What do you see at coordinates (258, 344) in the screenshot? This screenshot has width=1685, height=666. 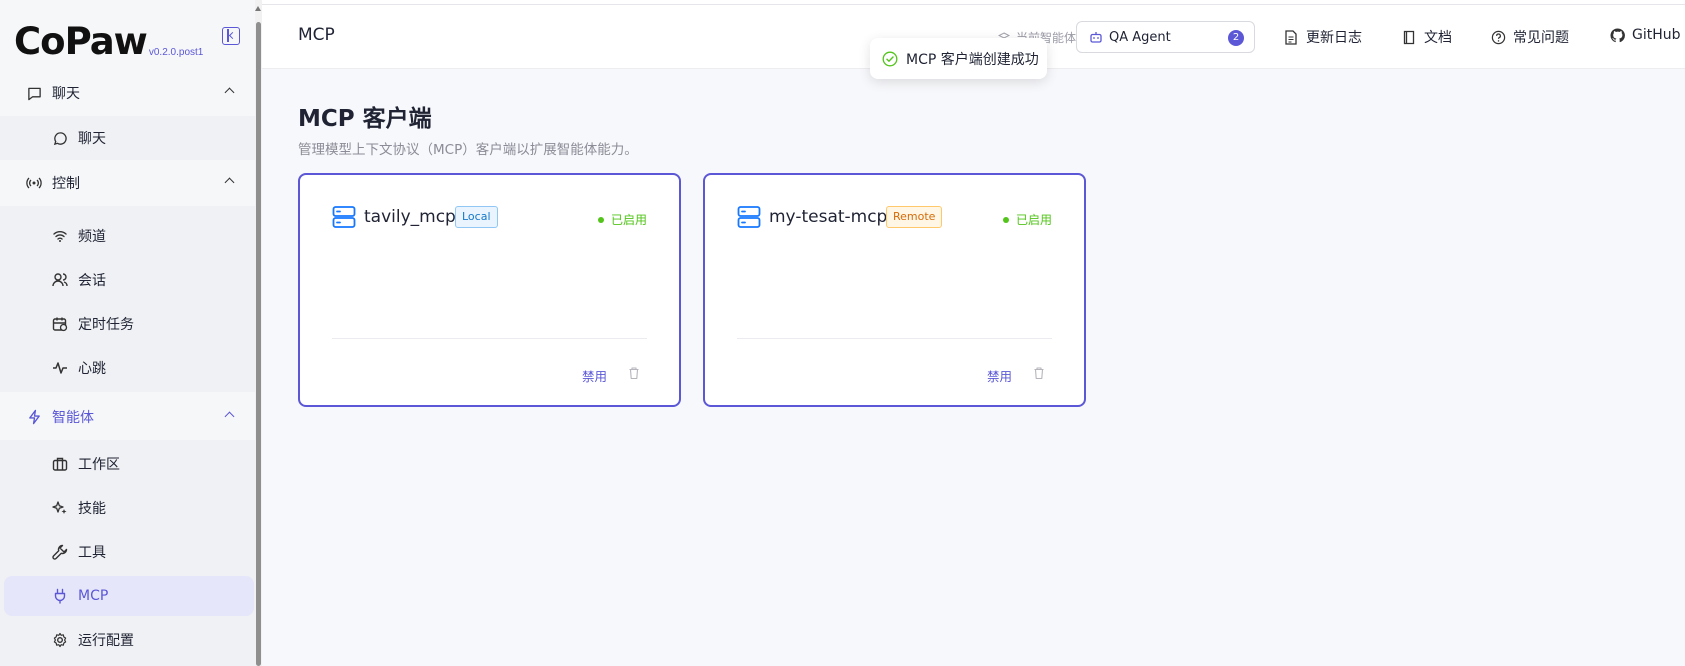 I see `scrollbar-thumb` at bounding box center [258, 344].